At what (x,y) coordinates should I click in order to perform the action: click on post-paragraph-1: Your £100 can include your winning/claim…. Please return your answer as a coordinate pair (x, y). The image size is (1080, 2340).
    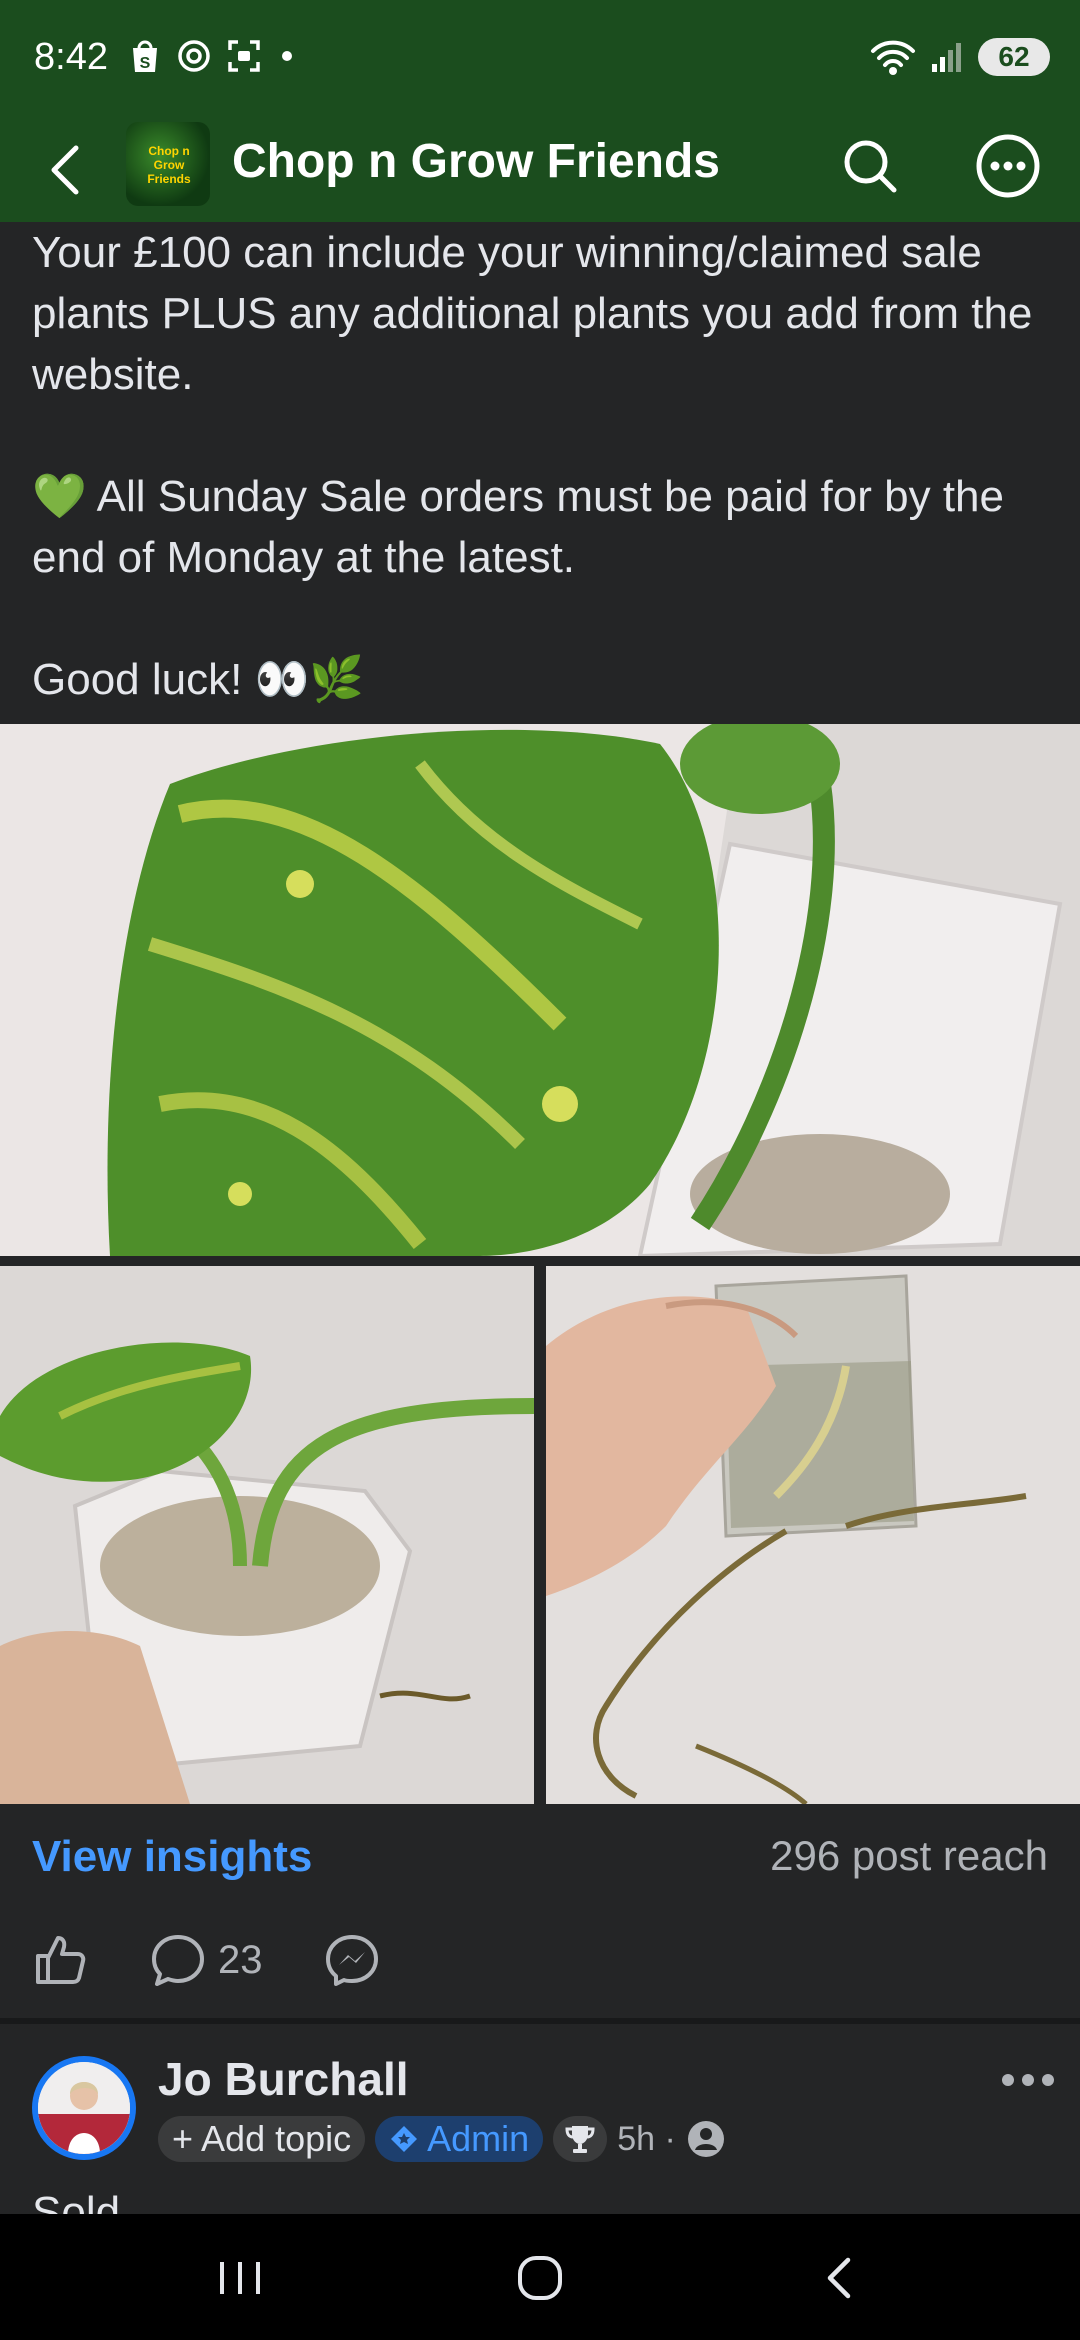
    Looking at the image, I should click on (532, 313).